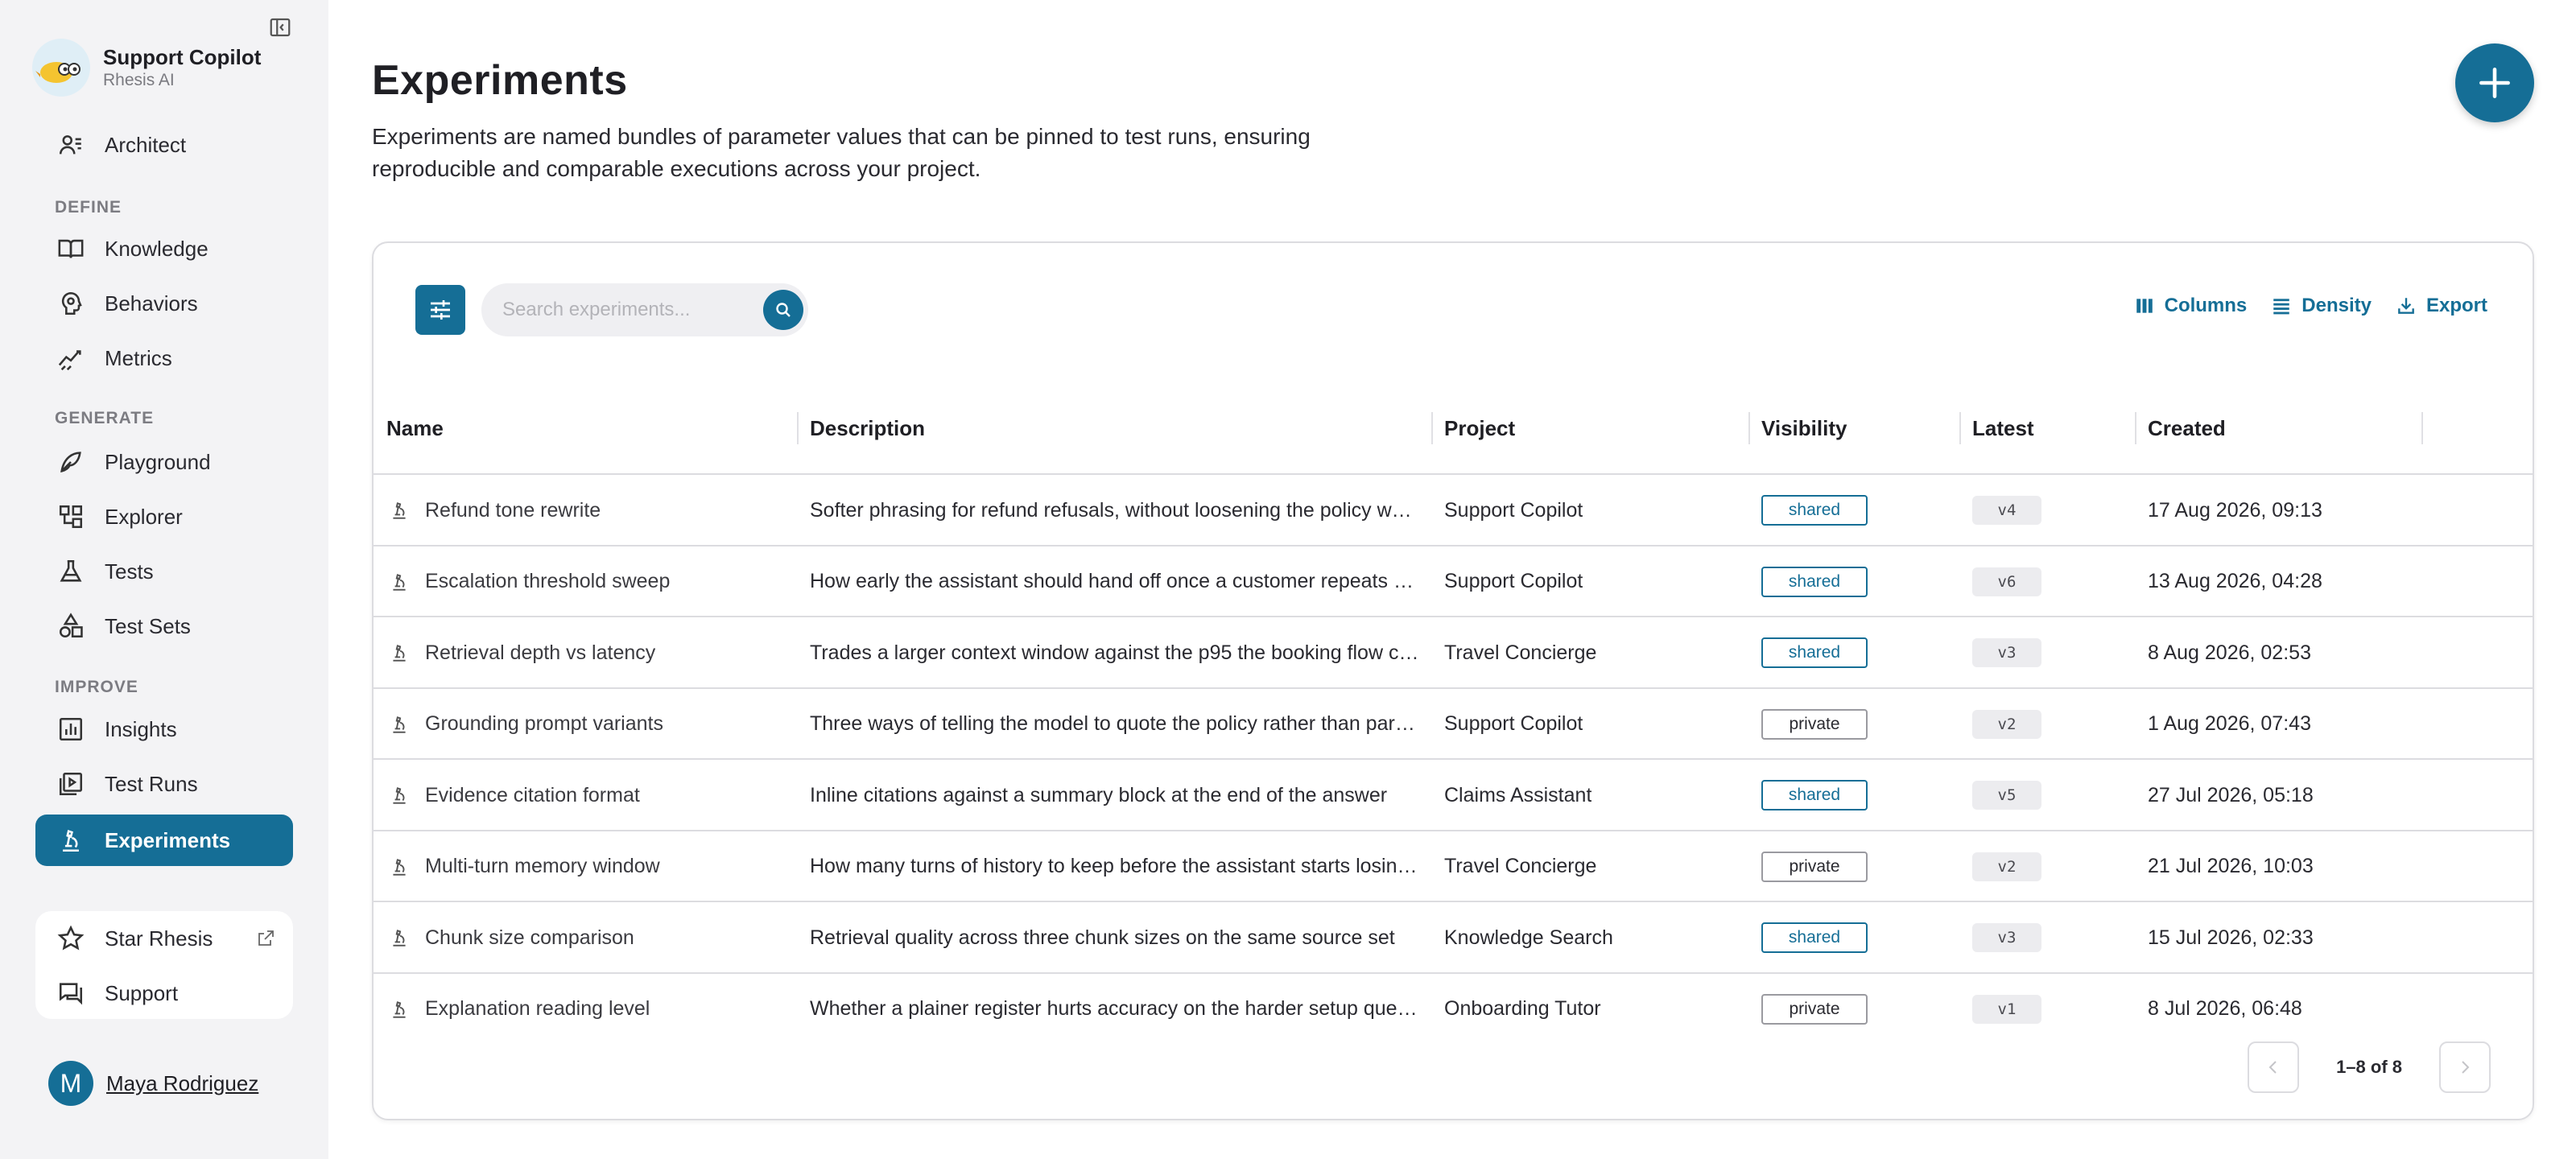  I want to click on sidebar-item-metrics: Metrics, so click(164, 358).